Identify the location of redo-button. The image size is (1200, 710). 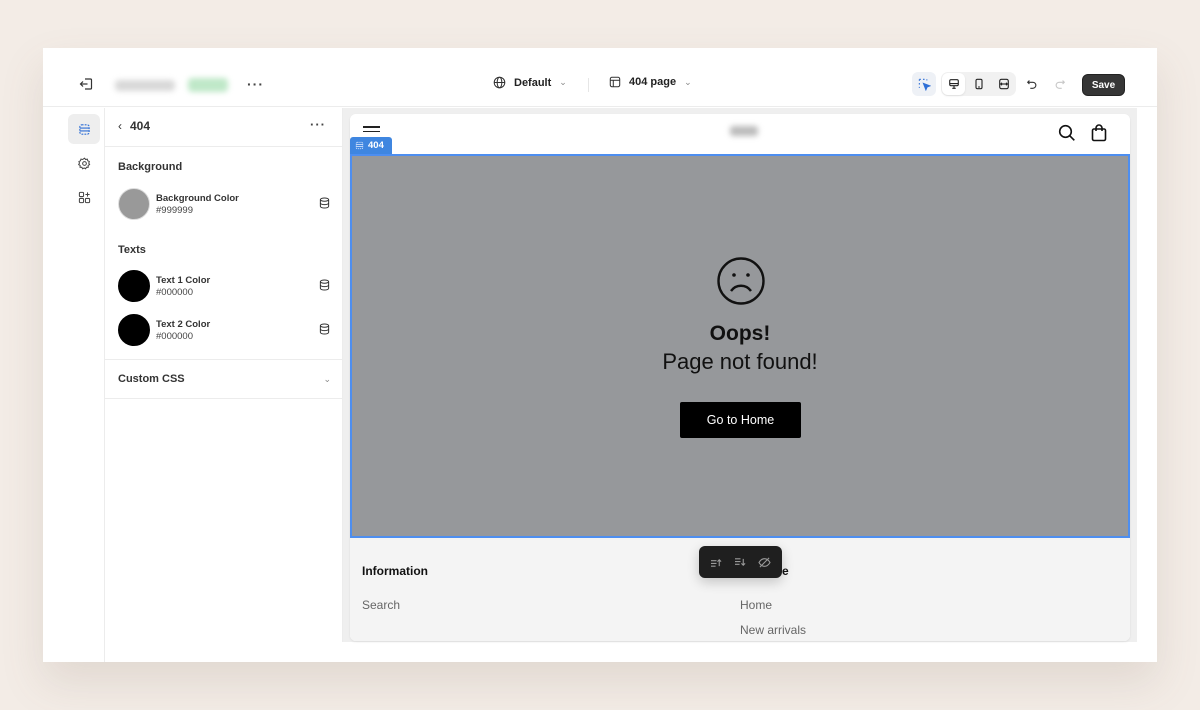
(1060, 84).